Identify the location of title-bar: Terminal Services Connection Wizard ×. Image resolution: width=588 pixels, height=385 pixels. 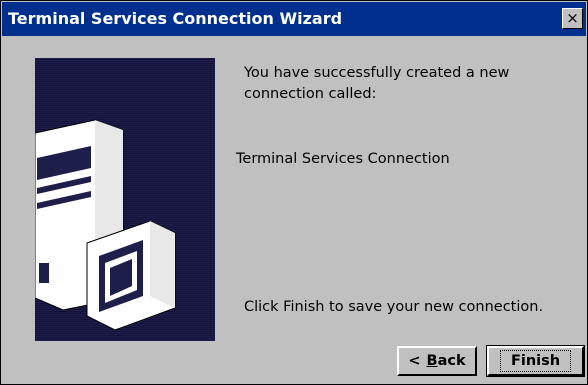
(294, 19).